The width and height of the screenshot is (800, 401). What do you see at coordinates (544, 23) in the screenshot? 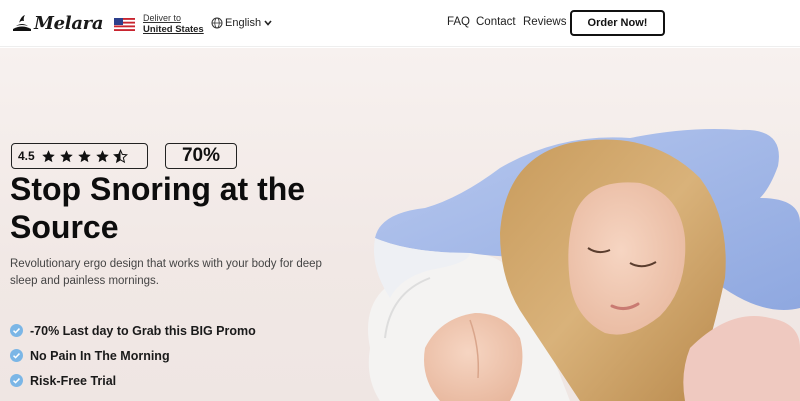
I see `nav-reviews: Reviews` at bounding box center [544, 23].